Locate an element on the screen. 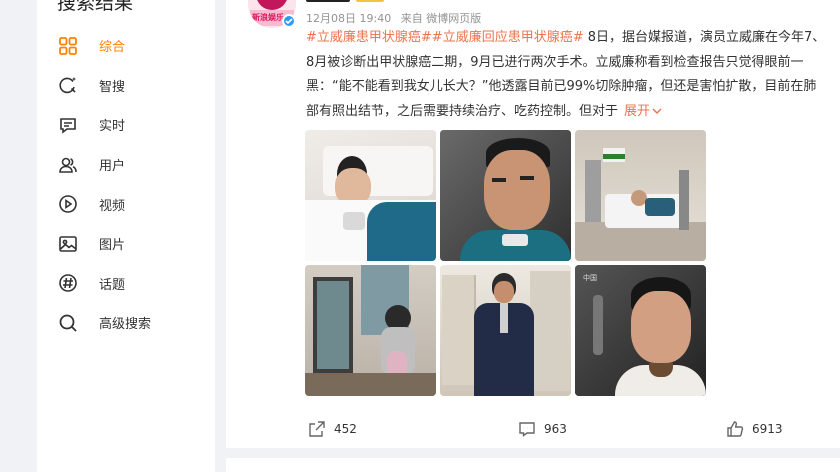 The image size is (840, 472). video-play-icon is located at coordinates (68, 204).